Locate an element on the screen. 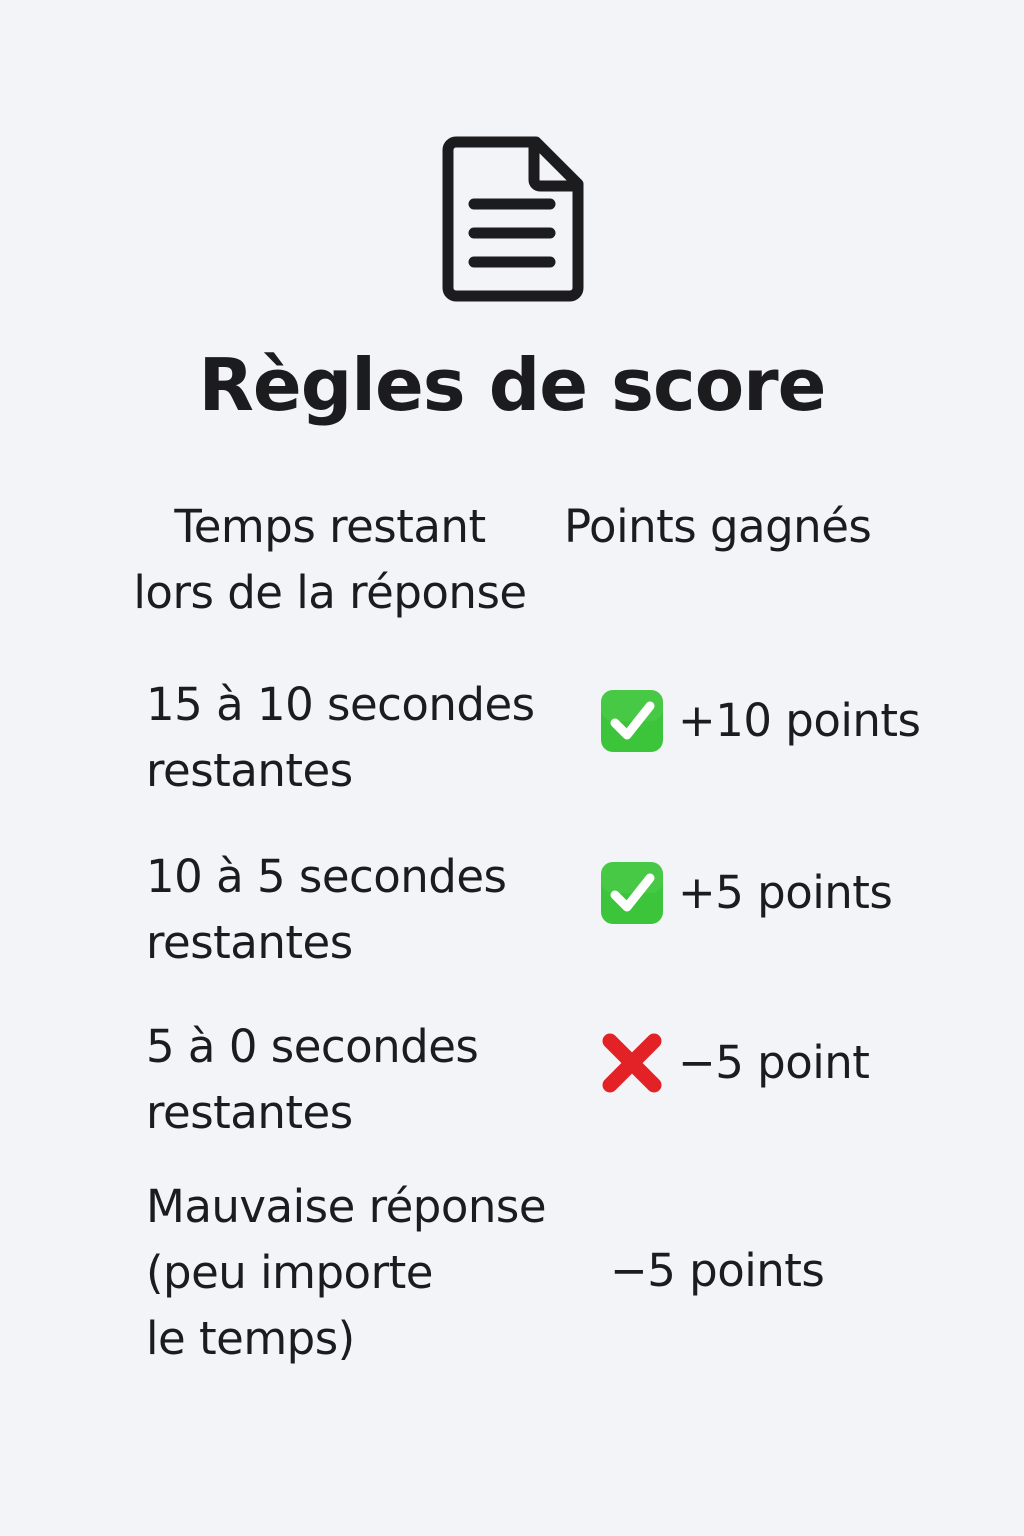 Image resolution: width=1024 pixels, height=1536 pixels. rule-points-value: +10 points is located at coordinates (799, 720).